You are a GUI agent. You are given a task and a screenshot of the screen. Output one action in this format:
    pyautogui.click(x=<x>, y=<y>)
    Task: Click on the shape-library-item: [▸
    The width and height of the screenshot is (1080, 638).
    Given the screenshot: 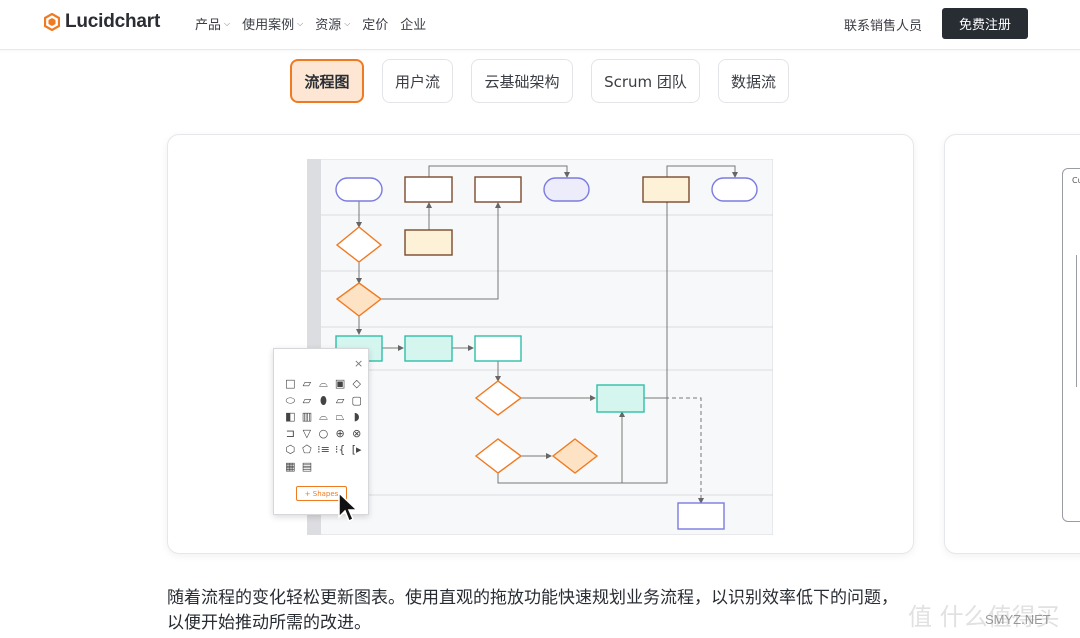 What is the action you would take?
    pyautogui.click(x=356, y=450)
    